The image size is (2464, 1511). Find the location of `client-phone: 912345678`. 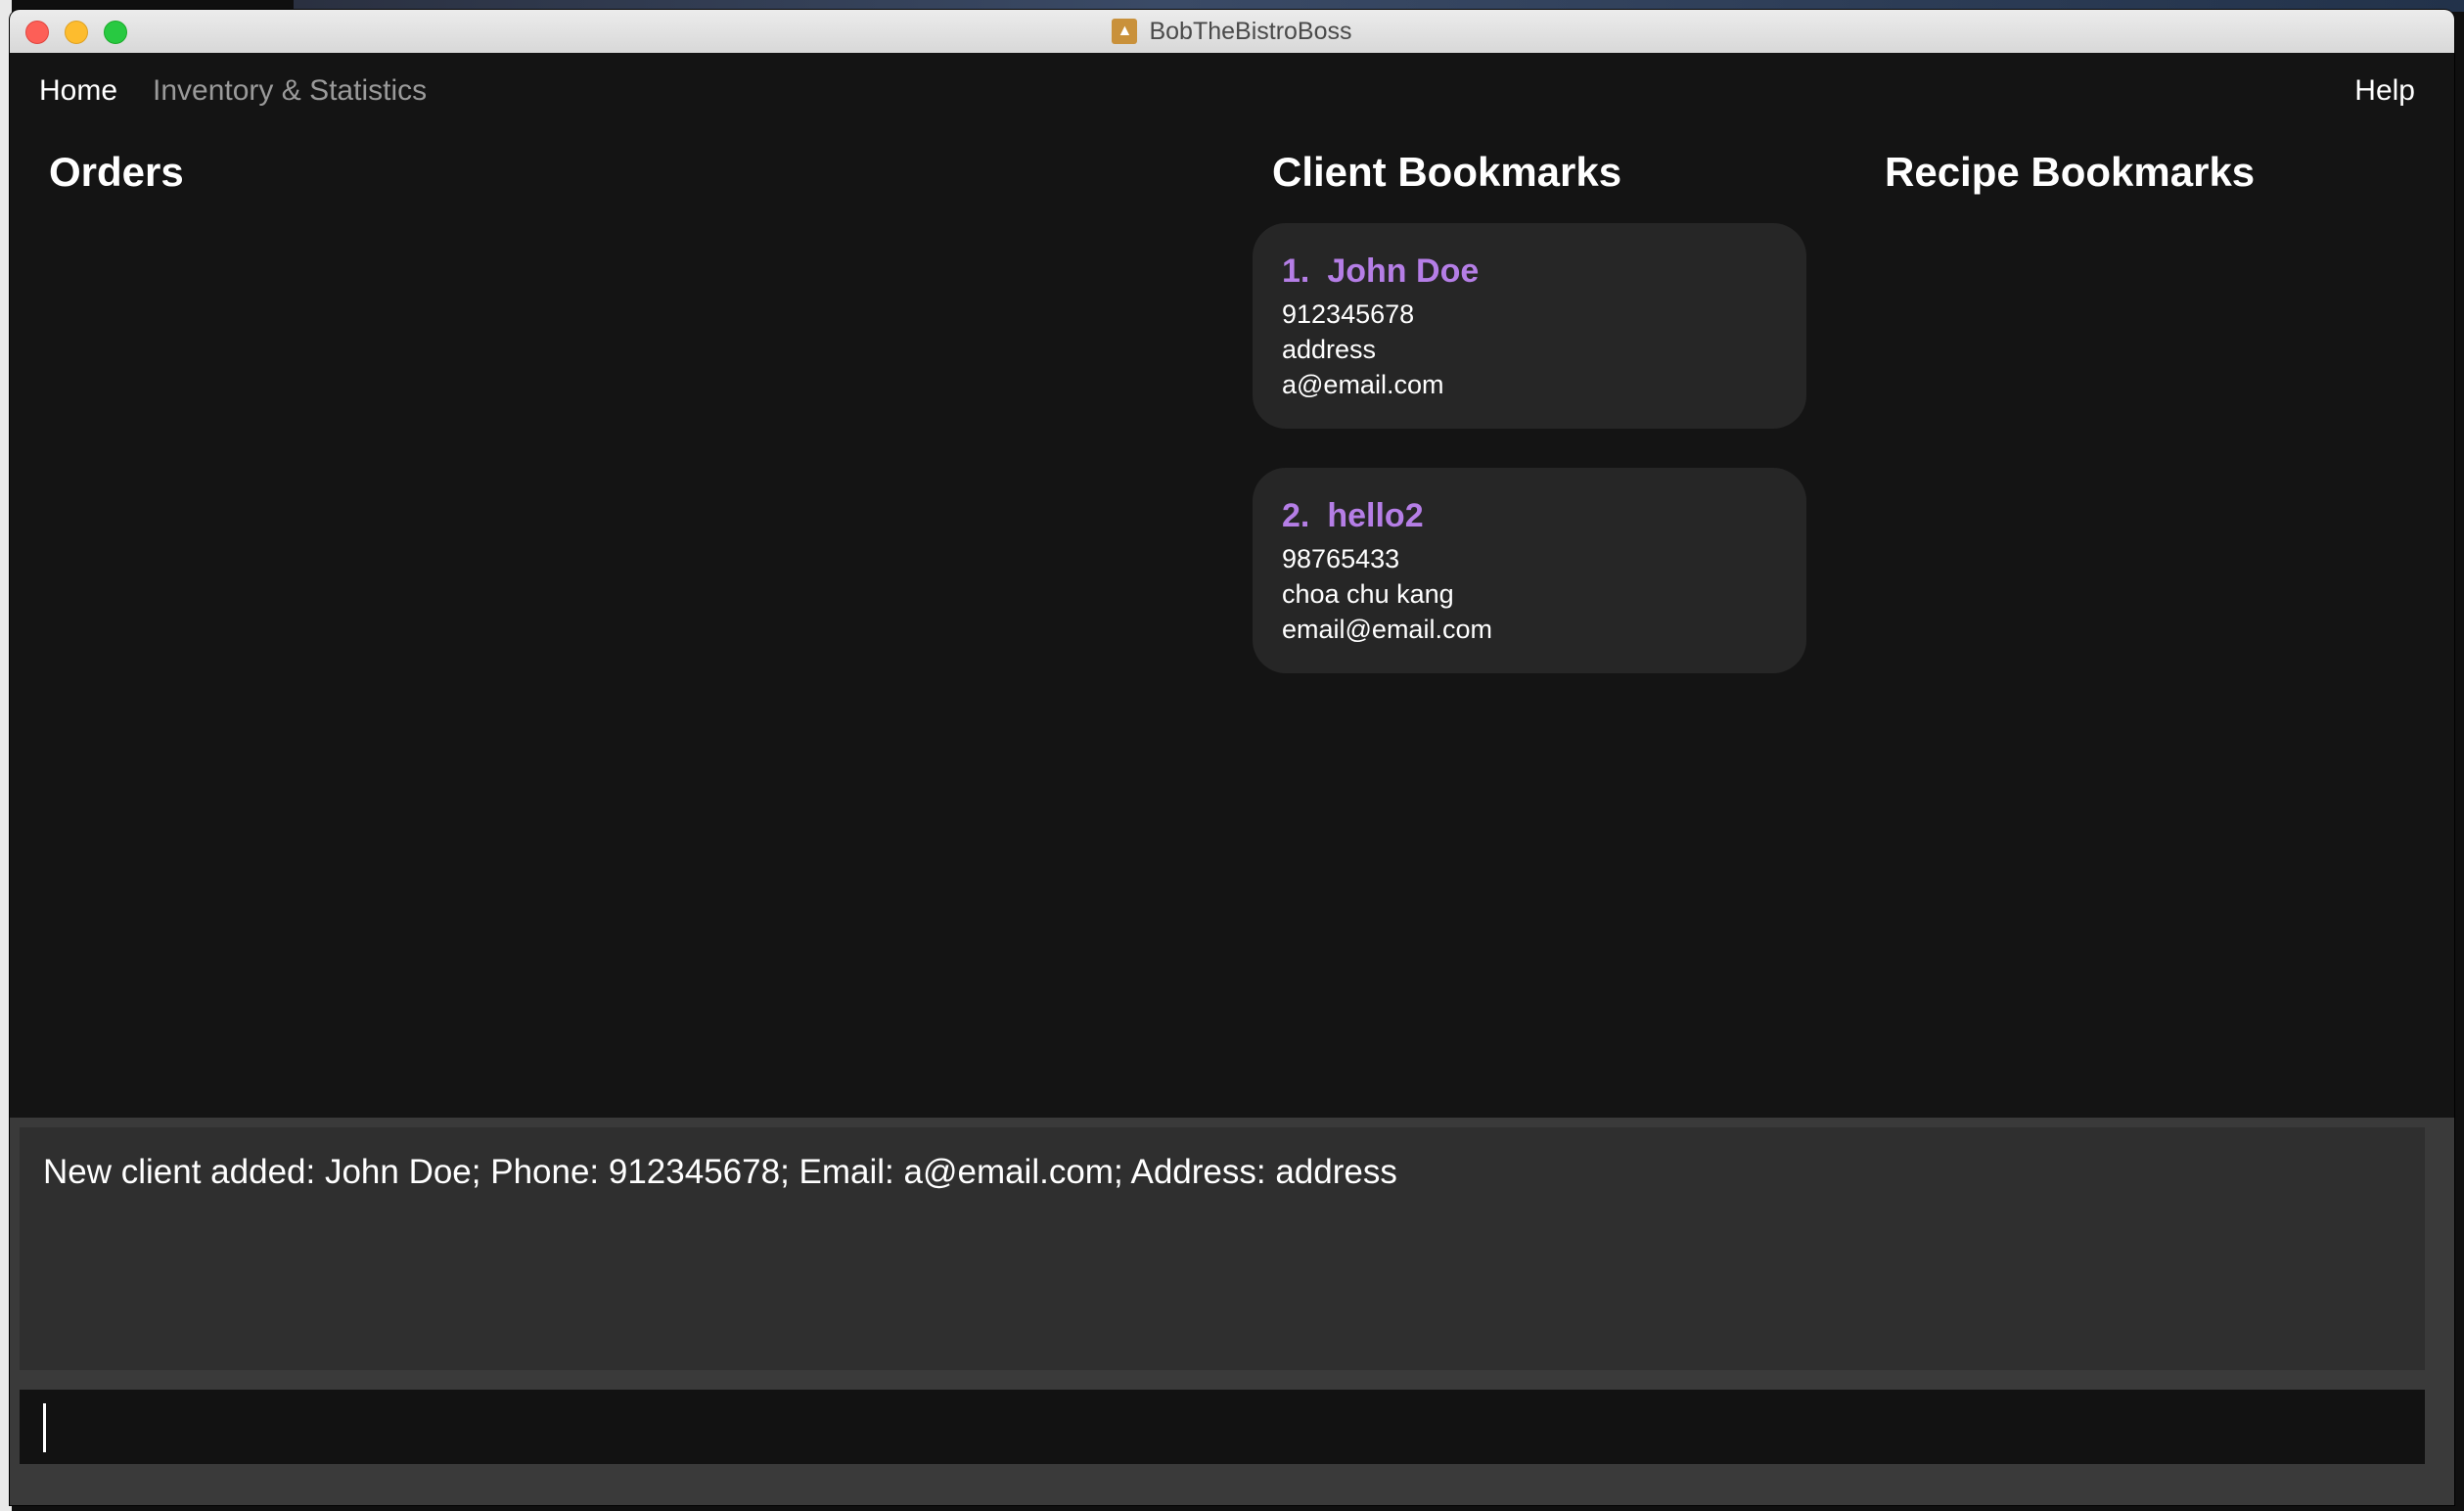

client-phone: 912345678 is located at coordinates (1348, 314).